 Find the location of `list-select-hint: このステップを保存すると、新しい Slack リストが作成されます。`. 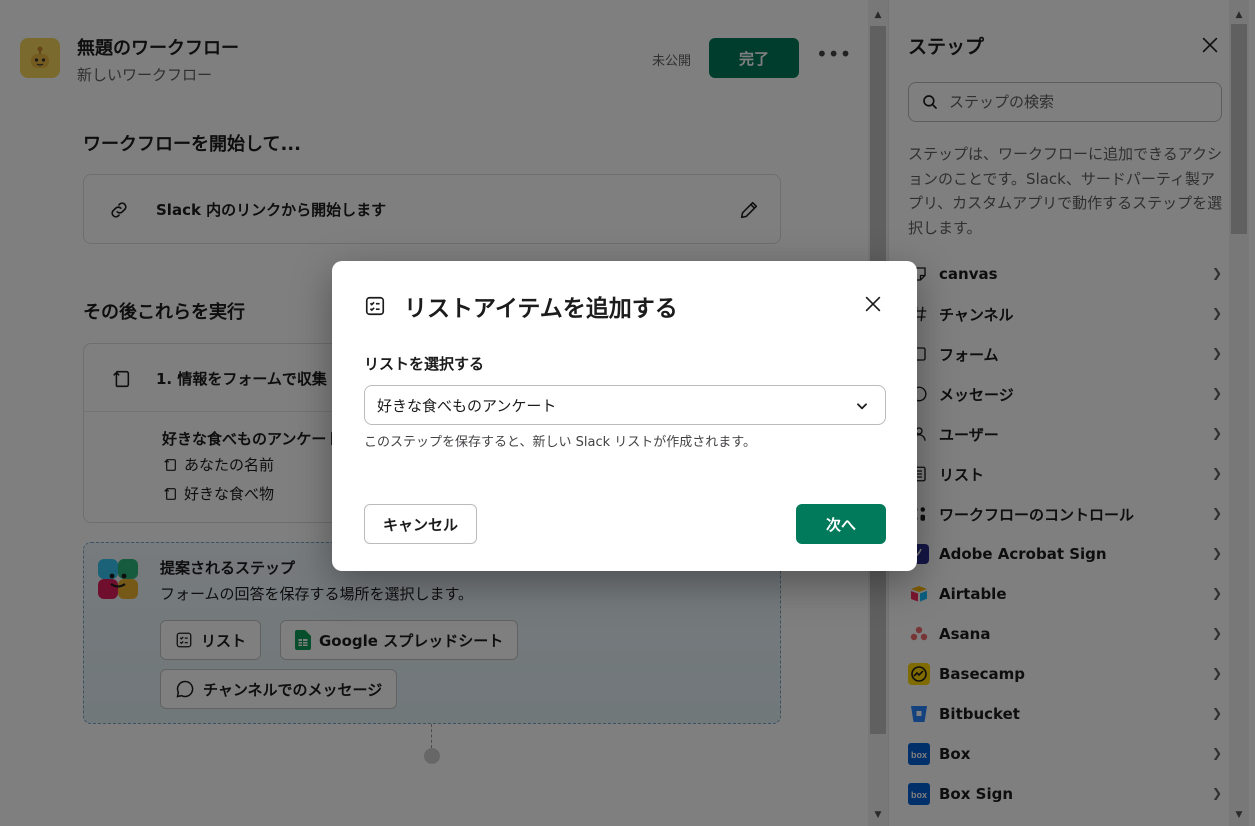

list-select-hint: このステップを保存すると、新しい Slack リストが作成されます。 is located at coordinates (560, 442).